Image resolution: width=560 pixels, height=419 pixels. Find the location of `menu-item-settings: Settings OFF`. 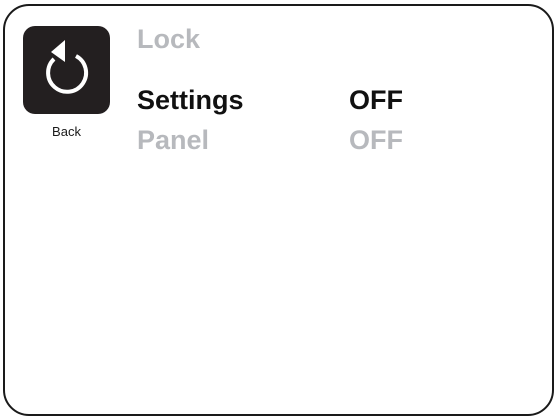

menu-item-settings: Settings OFF is located at coordinates (287, 103).